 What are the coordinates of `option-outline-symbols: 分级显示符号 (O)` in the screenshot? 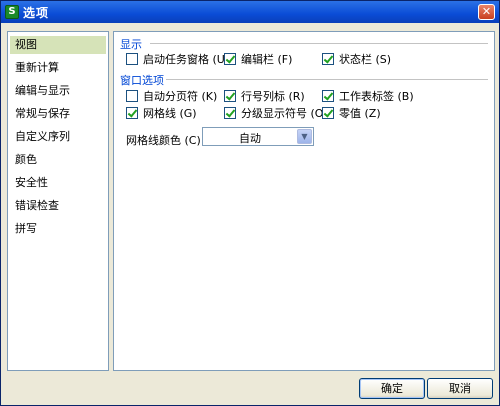 It's located at (276, 113).